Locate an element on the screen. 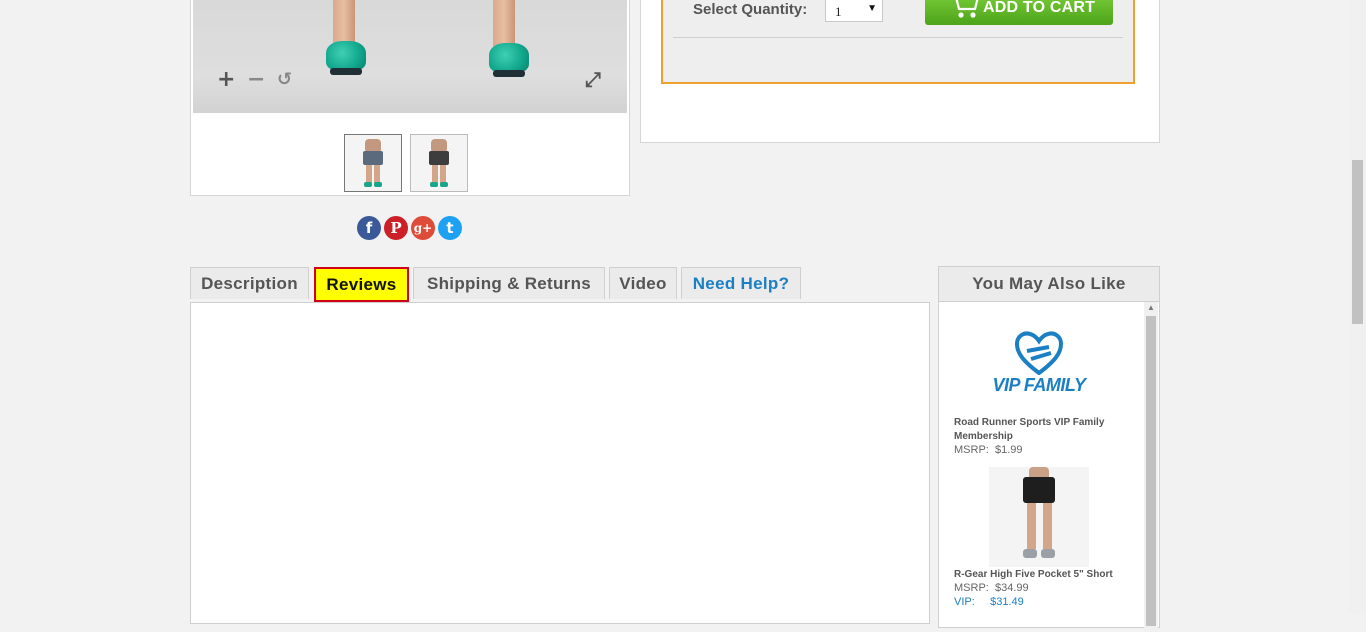  page-scrollbar is located at coordinates (1357, 306).